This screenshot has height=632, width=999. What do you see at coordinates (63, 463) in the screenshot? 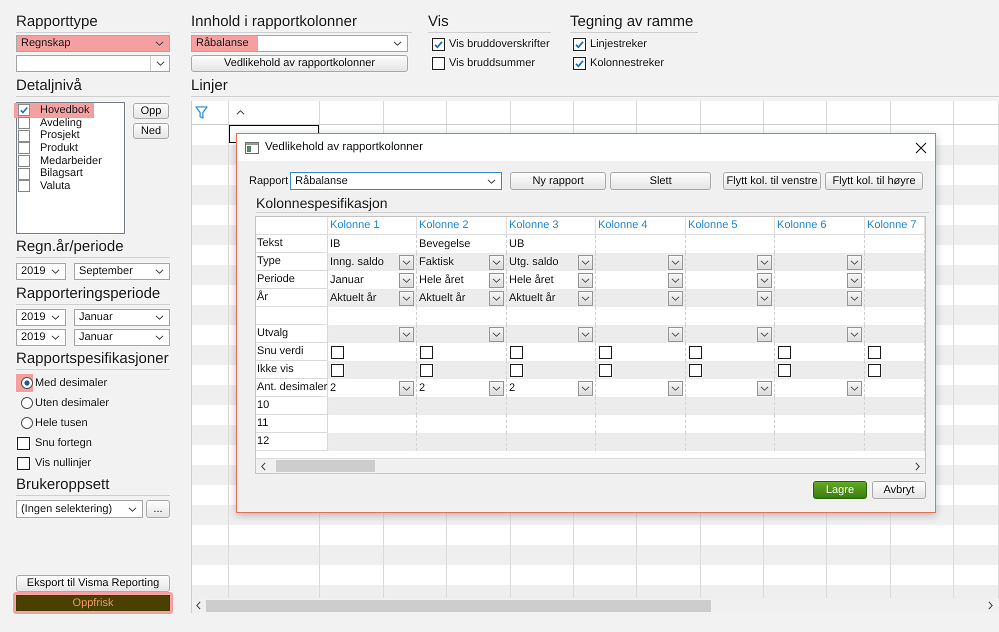
I see `option-label: Vis nullinjer` at bounding box center [63, 463].